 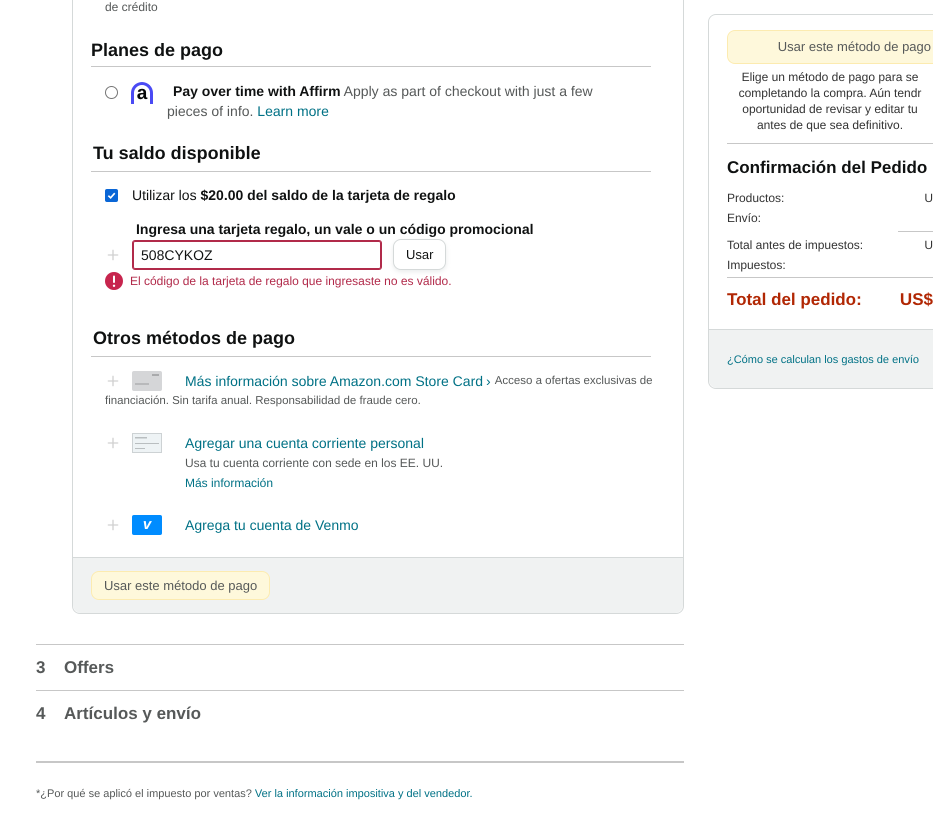 What do you see at coordinates (573, 381) in the screenshot?
I see `store-card-description: Acceso a ofertas exclusivas de` at bounding box center [573, 381].